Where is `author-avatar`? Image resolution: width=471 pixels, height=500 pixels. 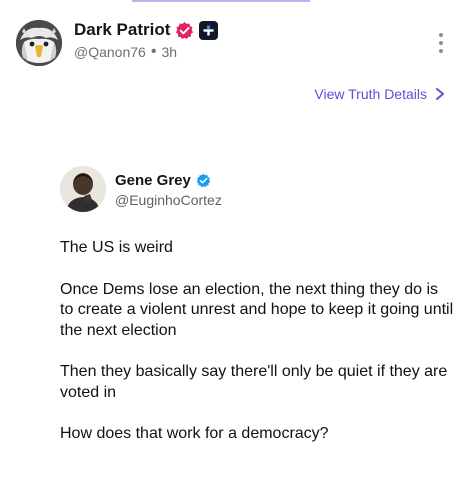 author-avatar is located at coordinates (39, 43).